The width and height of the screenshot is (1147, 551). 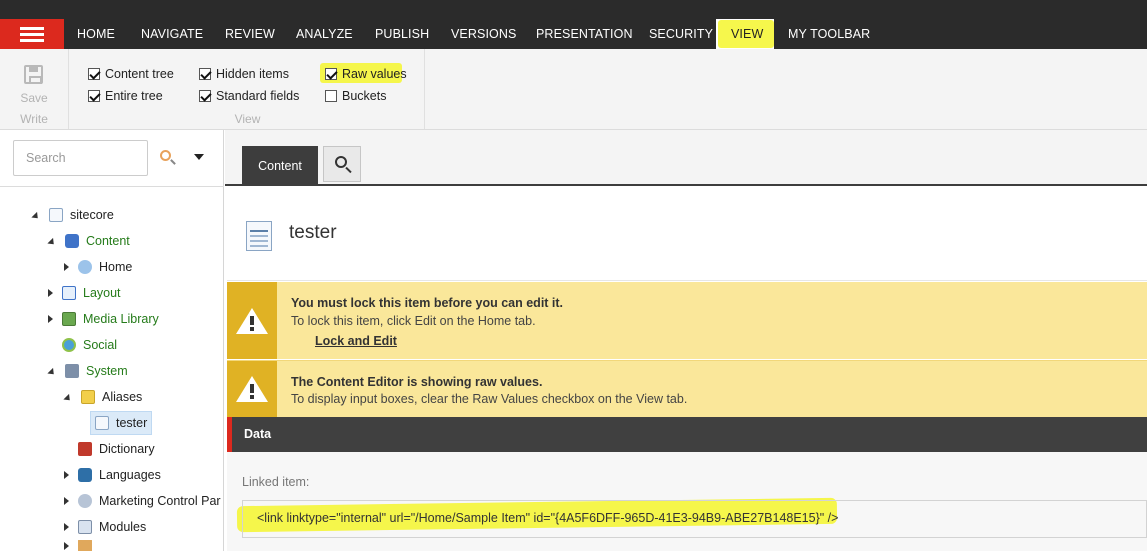 What do you see at coordinates (258, 434) in the screenshot?
I see `section-title: Data` at bounding box center [258, 434].